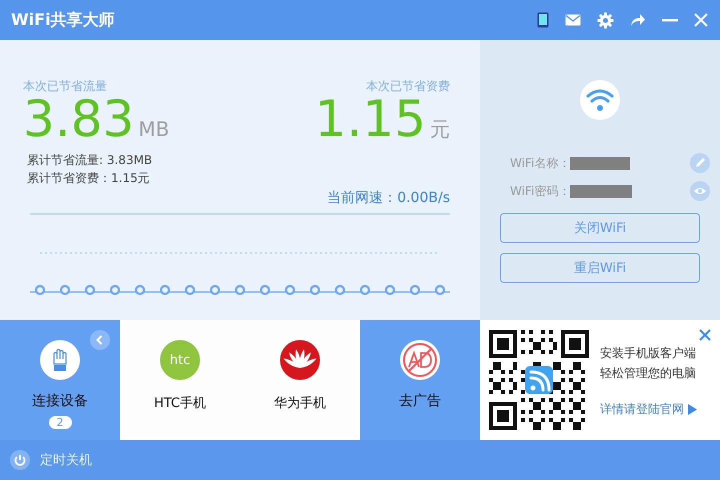 This screenshot has height=480, width=720. What do you see at coordinates (60, 401) in the screenshot?
I see `tile-label: 连接设备` at bounding box center [60, 401].